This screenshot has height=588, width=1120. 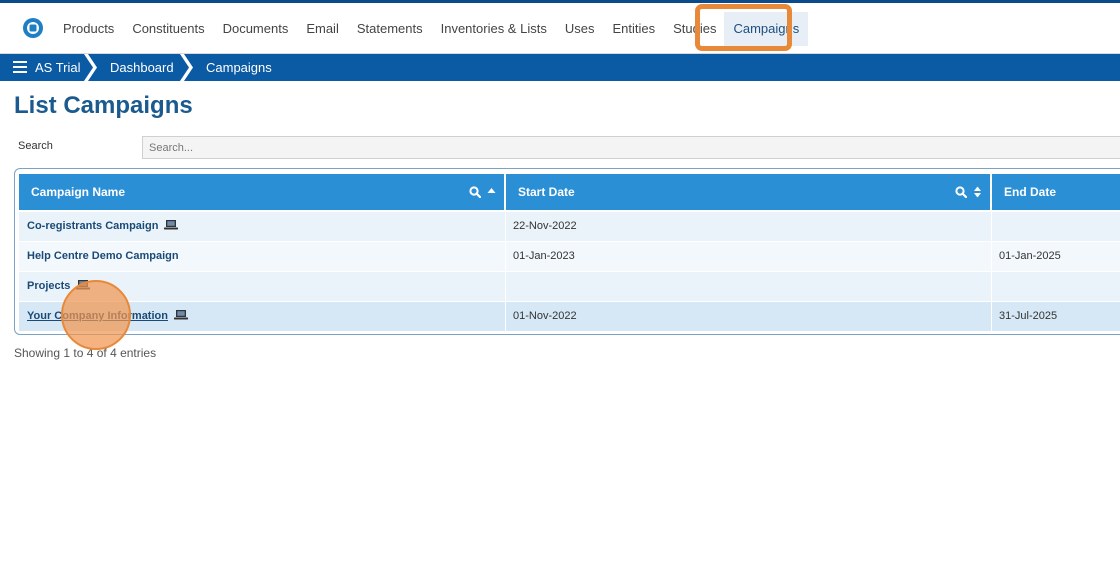 What do you see at coordinates (103, 105) in the screenshot?
I see `page-title: List Campaigns` at bounding box center [103, 105].